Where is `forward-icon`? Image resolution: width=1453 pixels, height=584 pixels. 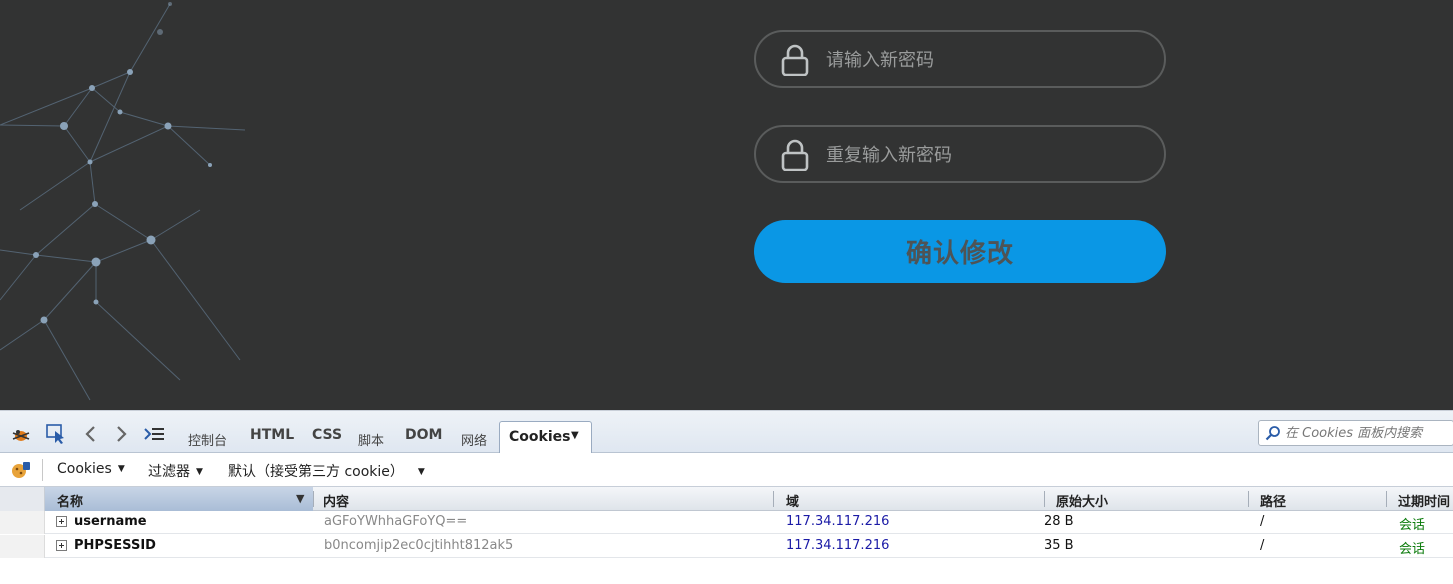
forward-icon is located at coordinates (121, 434).